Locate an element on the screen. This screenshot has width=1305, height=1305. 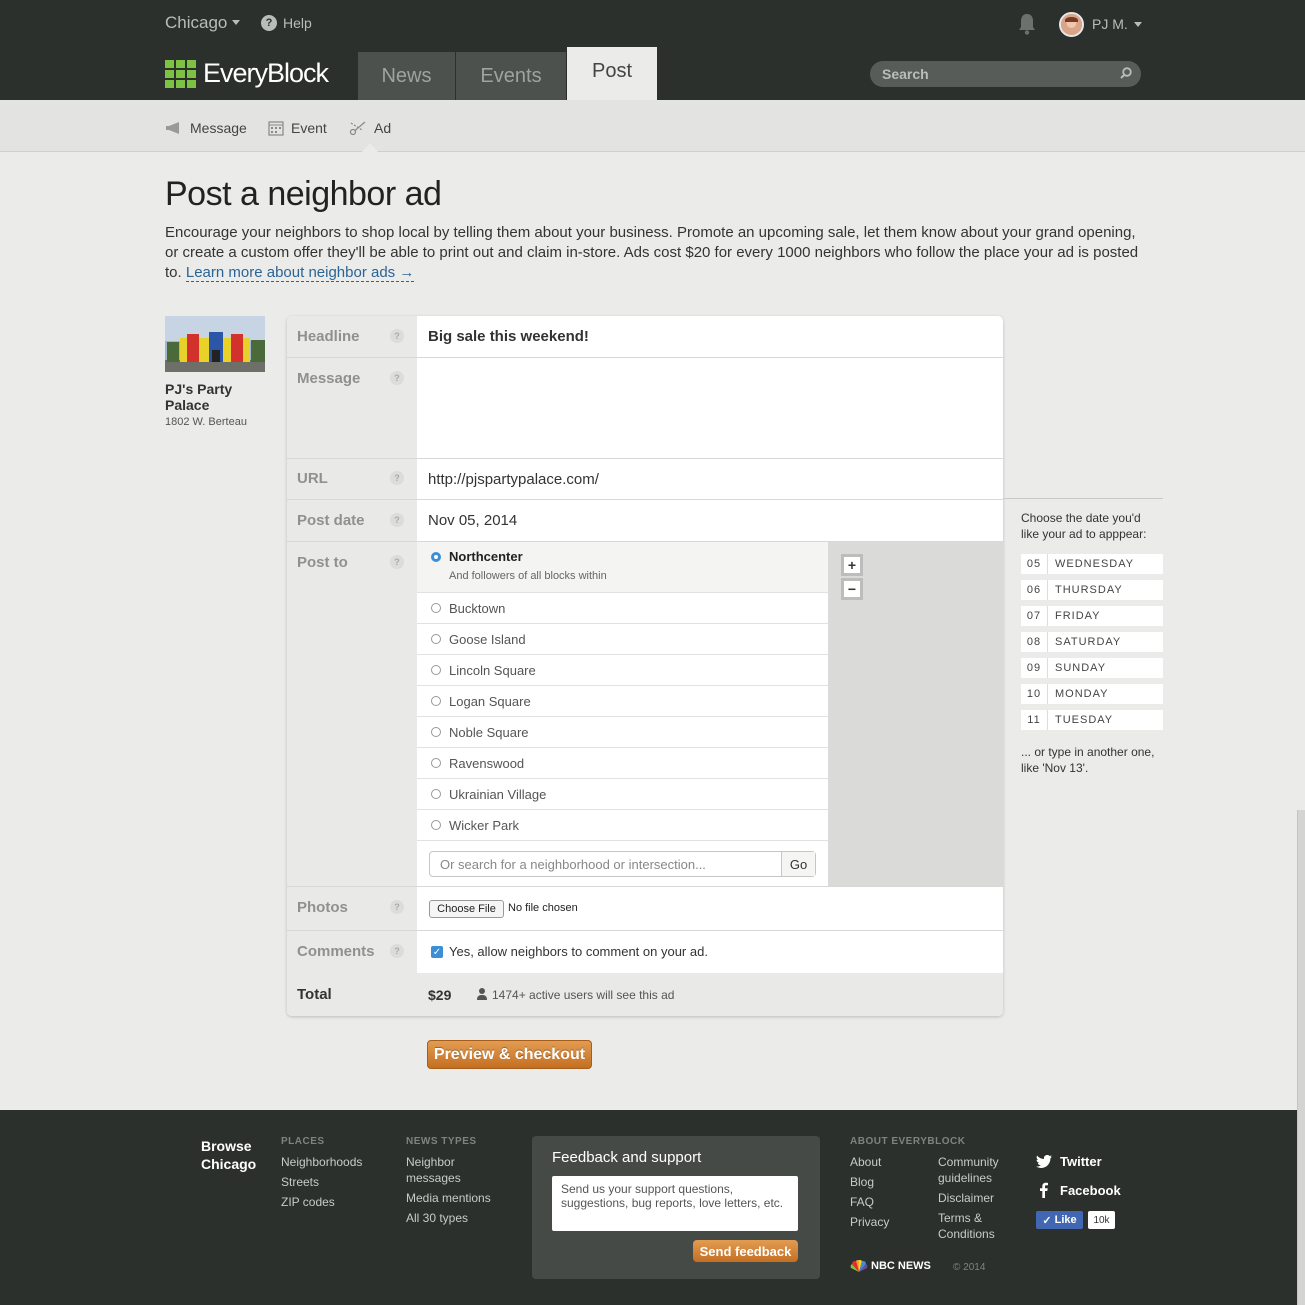
date-option: 05 WEDNESDAY is located at coordinates (1092, 564).